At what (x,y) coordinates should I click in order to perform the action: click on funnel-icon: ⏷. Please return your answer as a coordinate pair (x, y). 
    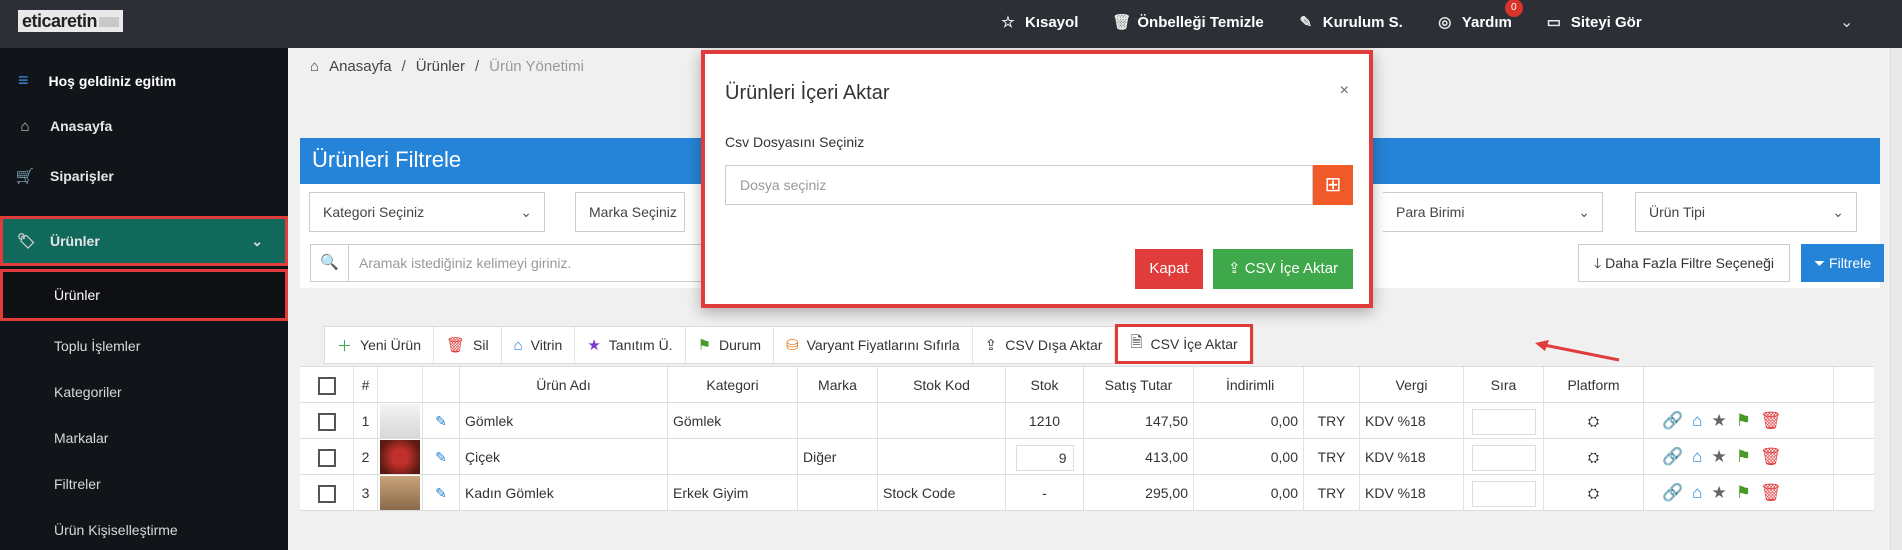
    Looking at the image, I should click on (1819, 263).